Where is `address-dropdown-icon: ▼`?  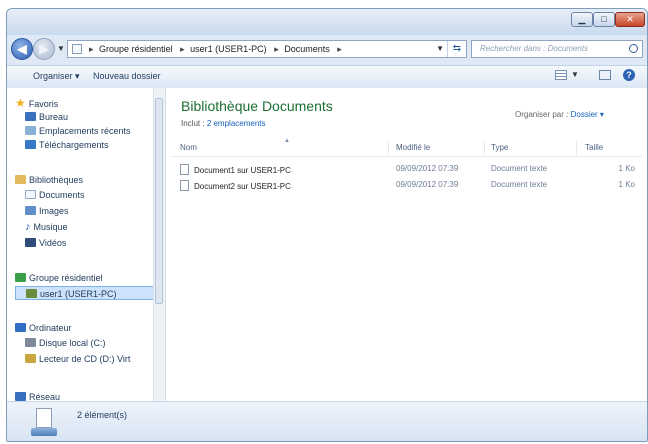 address-dropdown-icon: ▼ is located at coordinates (440, 48).